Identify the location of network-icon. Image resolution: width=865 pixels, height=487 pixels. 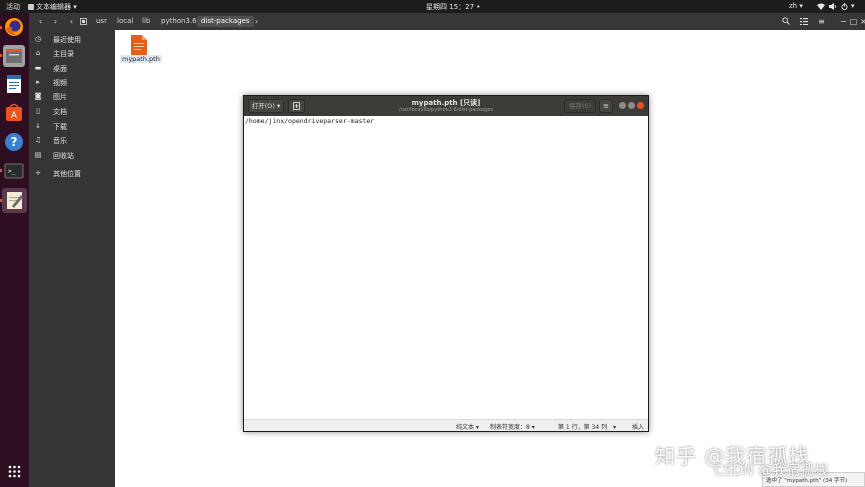
(821, 6).